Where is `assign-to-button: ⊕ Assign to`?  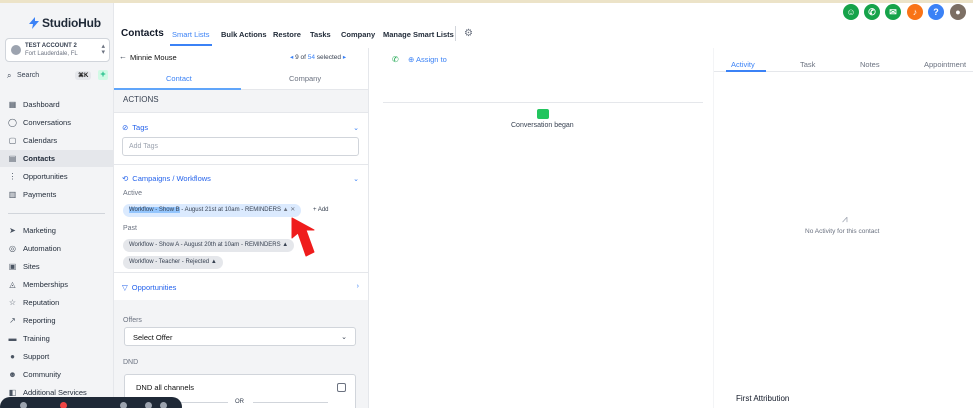
assign-to-button: ⊕ Assign to is located at coordinates (427, 59).